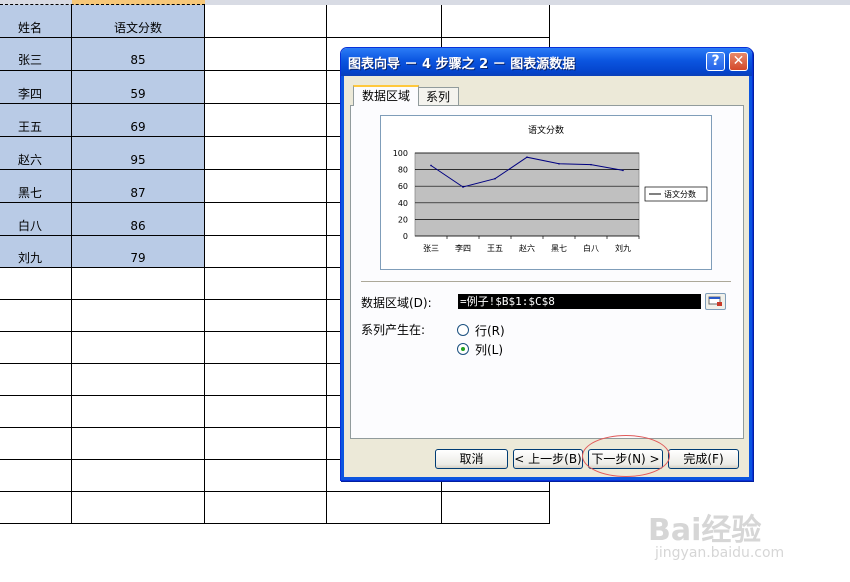  What do you see at coordinates (386, 95) in the screenshot?
I see `tab-data-range: 数据区域` at bounding box center [386, 95].